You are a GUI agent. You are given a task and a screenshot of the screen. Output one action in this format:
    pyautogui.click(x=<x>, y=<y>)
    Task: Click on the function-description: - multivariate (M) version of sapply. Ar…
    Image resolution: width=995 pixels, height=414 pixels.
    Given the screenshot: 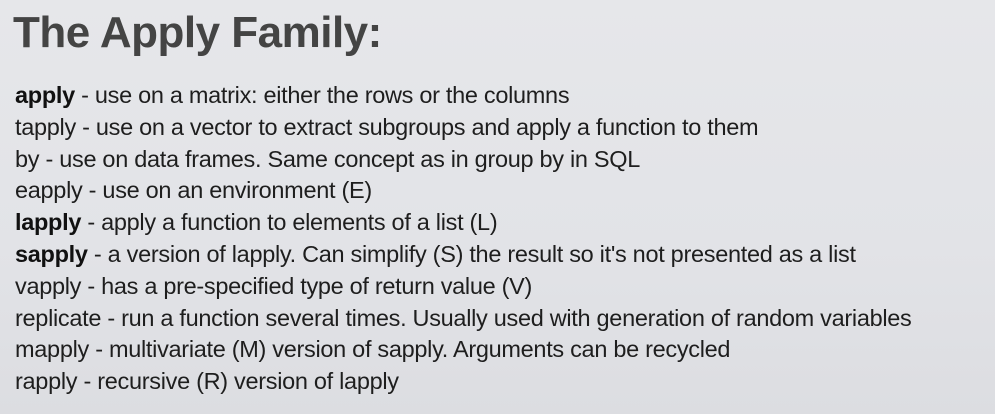 What is the action you would take?
    pyautogui.click(x=409, y=349)
    